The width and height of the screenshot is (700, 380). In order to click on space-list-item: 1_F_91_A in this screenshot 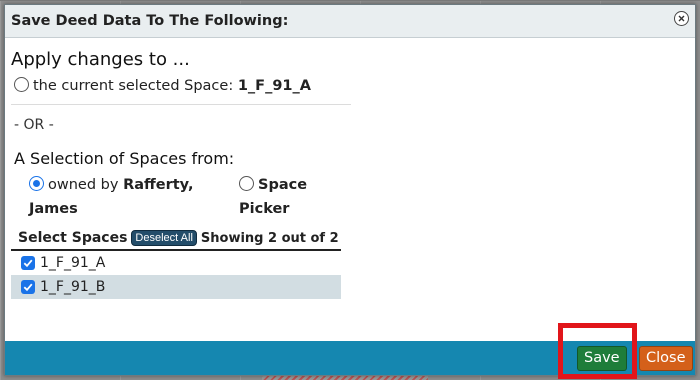, I will do `click(176, 263)`.